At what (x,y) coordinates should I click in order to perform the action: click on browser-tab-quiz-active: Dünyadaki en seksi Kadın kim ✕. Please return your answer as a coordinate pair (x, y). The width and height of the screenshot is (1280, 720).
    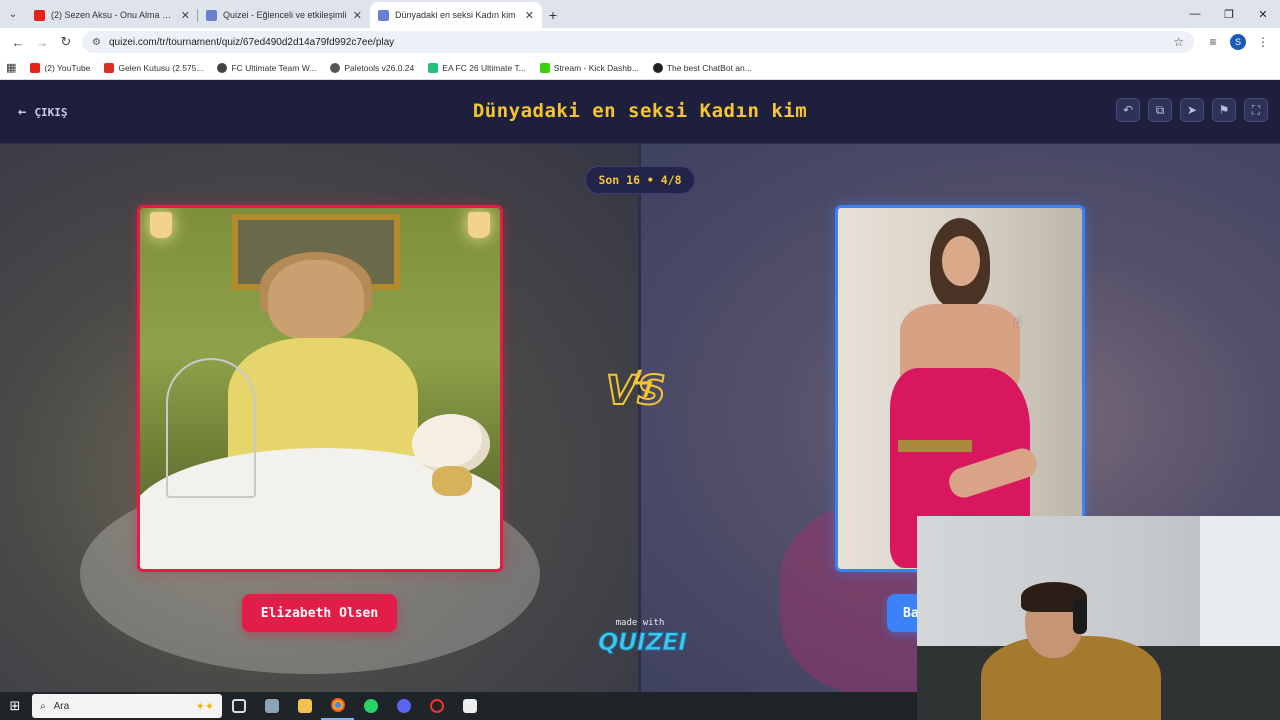
    Looking at the image, I should click on (456, 15).